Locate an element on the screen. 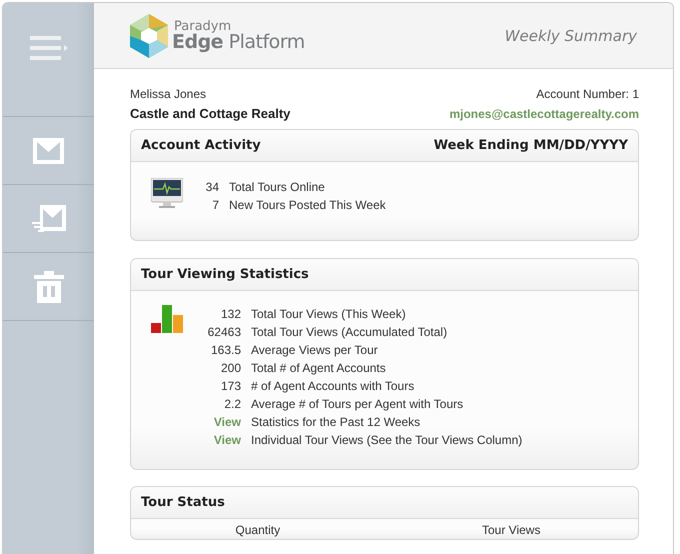 Image resolution: width=680 pixels, height=554 pixels. stat-label: Total Tour Views (Accumulated Total) is located at coordinates (349, 332).